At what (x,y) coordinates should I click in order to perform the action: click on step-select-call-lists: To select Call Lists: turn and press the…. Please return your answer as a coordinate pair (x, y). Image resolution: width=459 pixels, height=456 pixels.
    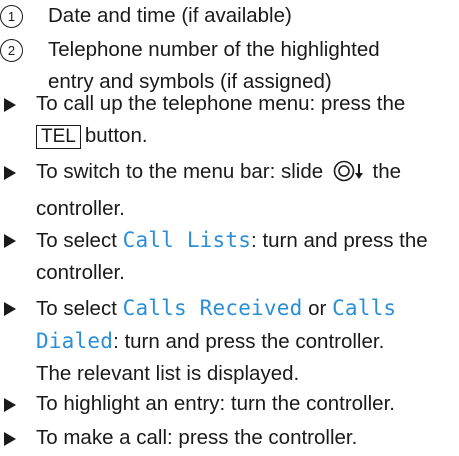
    Looking at the image, I should click on (228, 256).